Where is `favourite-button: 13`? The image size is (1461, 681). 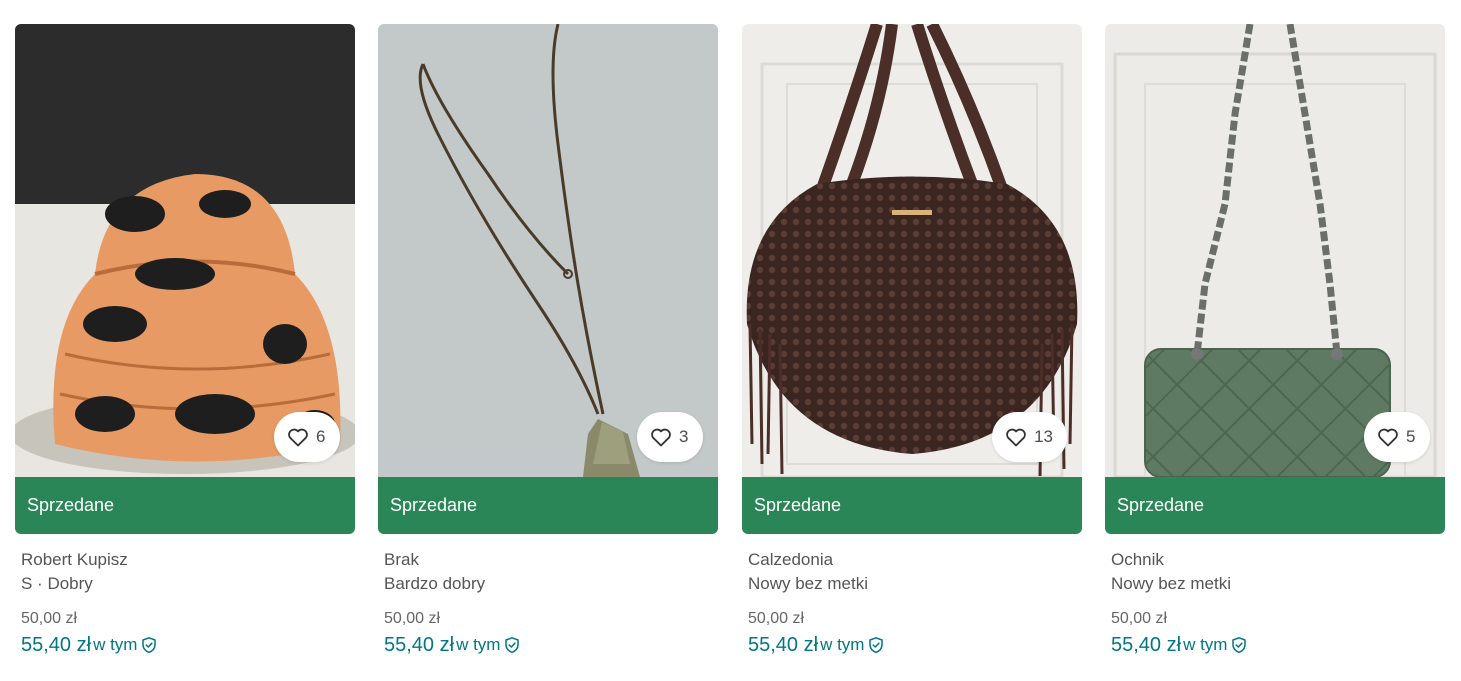 favourite-button: 13 is located at coordinates (1029, 437).